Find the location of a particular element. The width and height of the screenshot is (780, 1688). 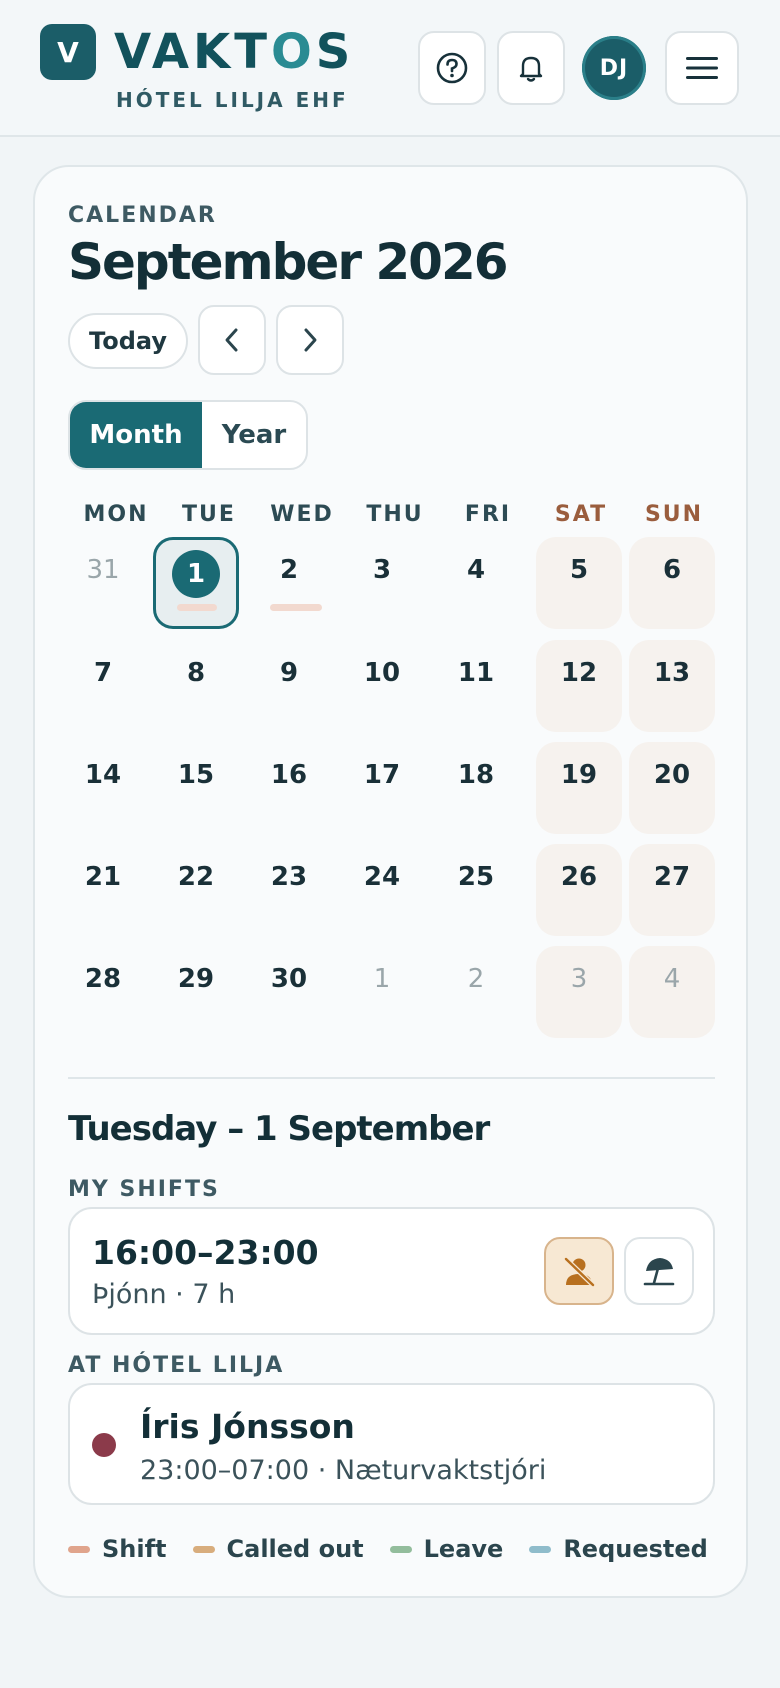

legend-item-requested: Requested is located at coordinates (618, 1549).